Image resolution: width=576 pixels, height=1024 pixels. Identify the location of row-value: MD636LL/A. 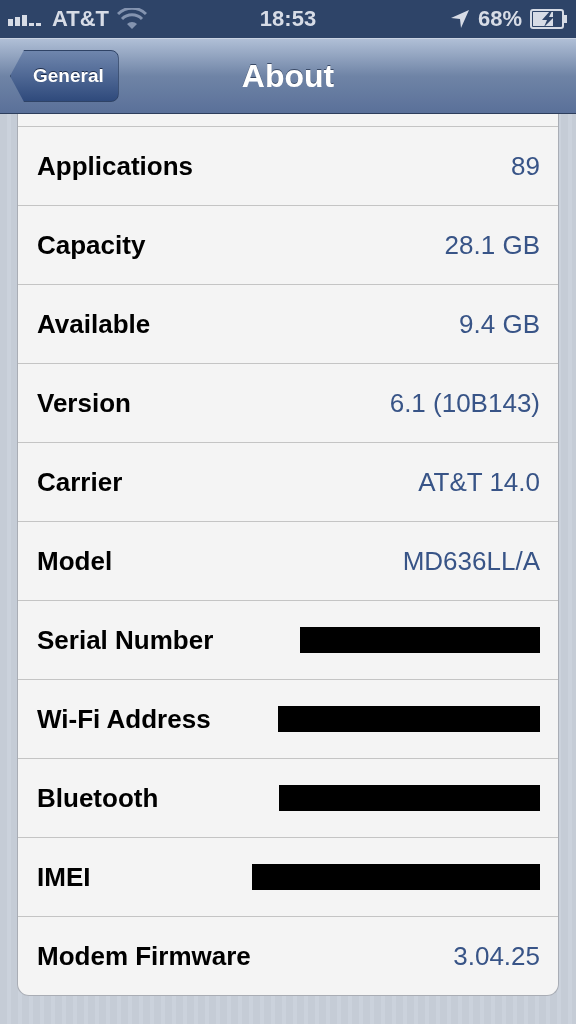
(471, 561).